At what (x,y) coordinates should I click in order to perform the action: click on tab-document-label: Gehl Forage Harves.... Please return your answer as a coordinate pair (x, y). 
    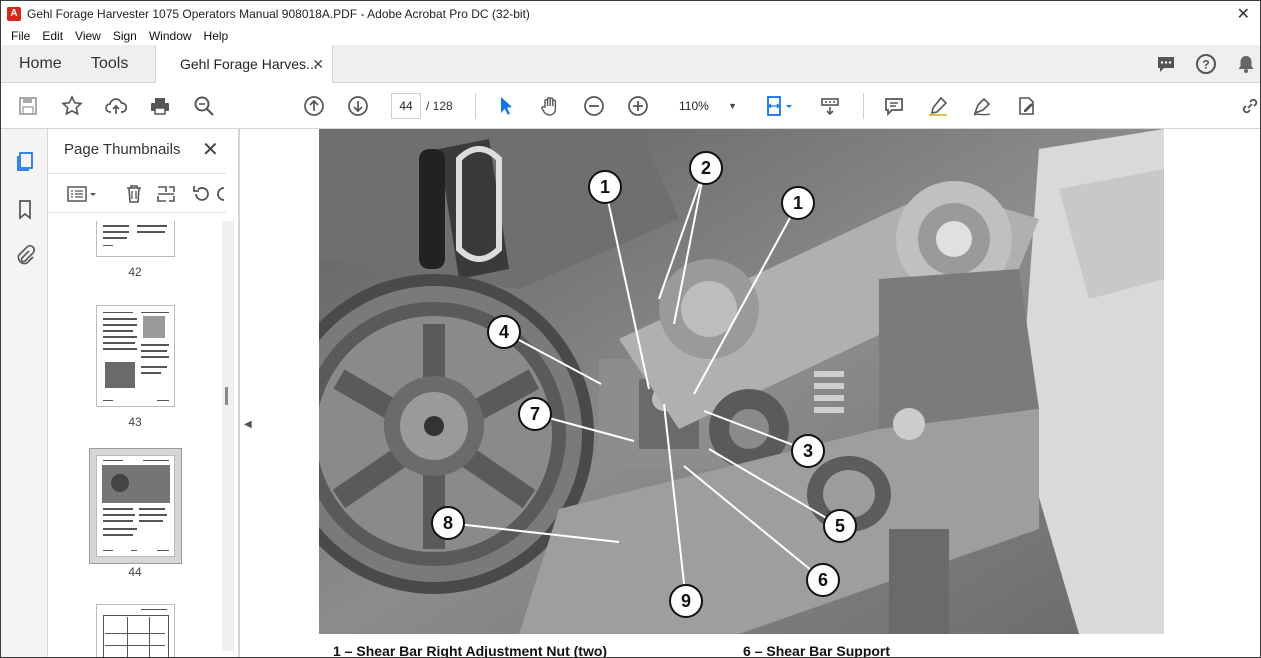
    Looking at the image, I should click on (249, 64).